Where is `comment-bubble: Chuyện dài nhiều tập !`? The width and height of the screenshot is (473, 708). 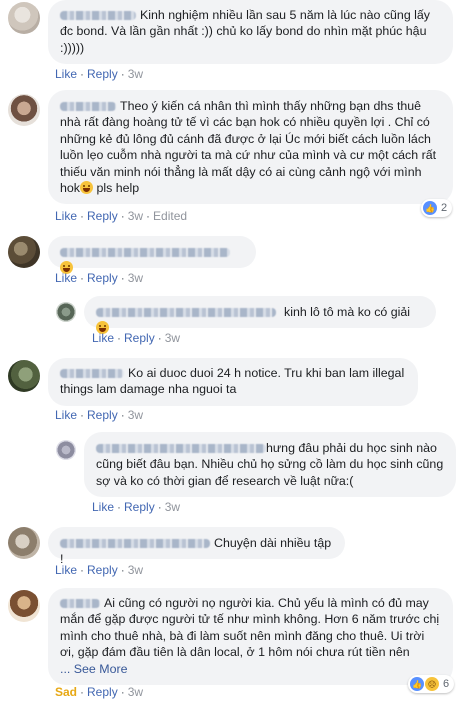
comment-bubble: Chuyện dài nhiều tập ! is located at coordinates (196, 546).